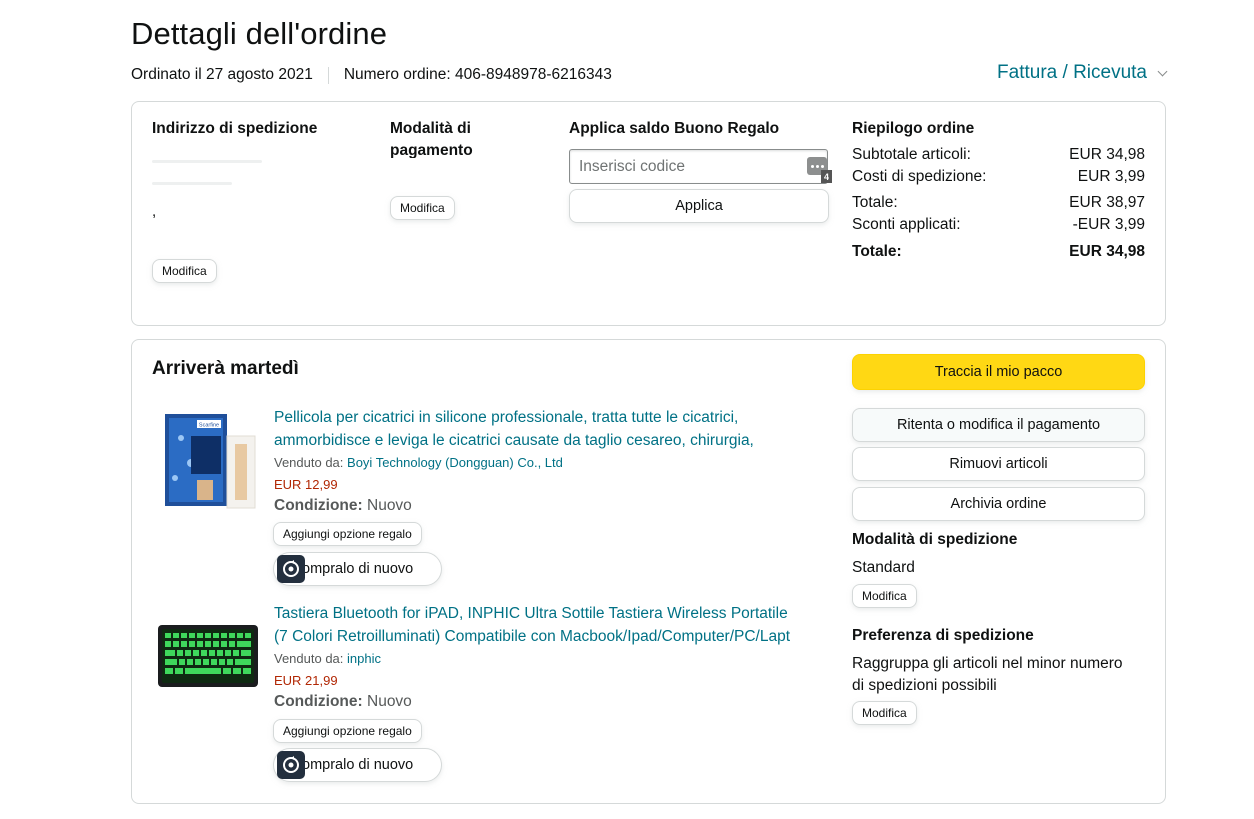 The image size is (1254, 819). What do you see at coordinates (306, 680) in the screenshot?
I see `product-price-2: EUR 21,99` at bounding box center [306, 680].